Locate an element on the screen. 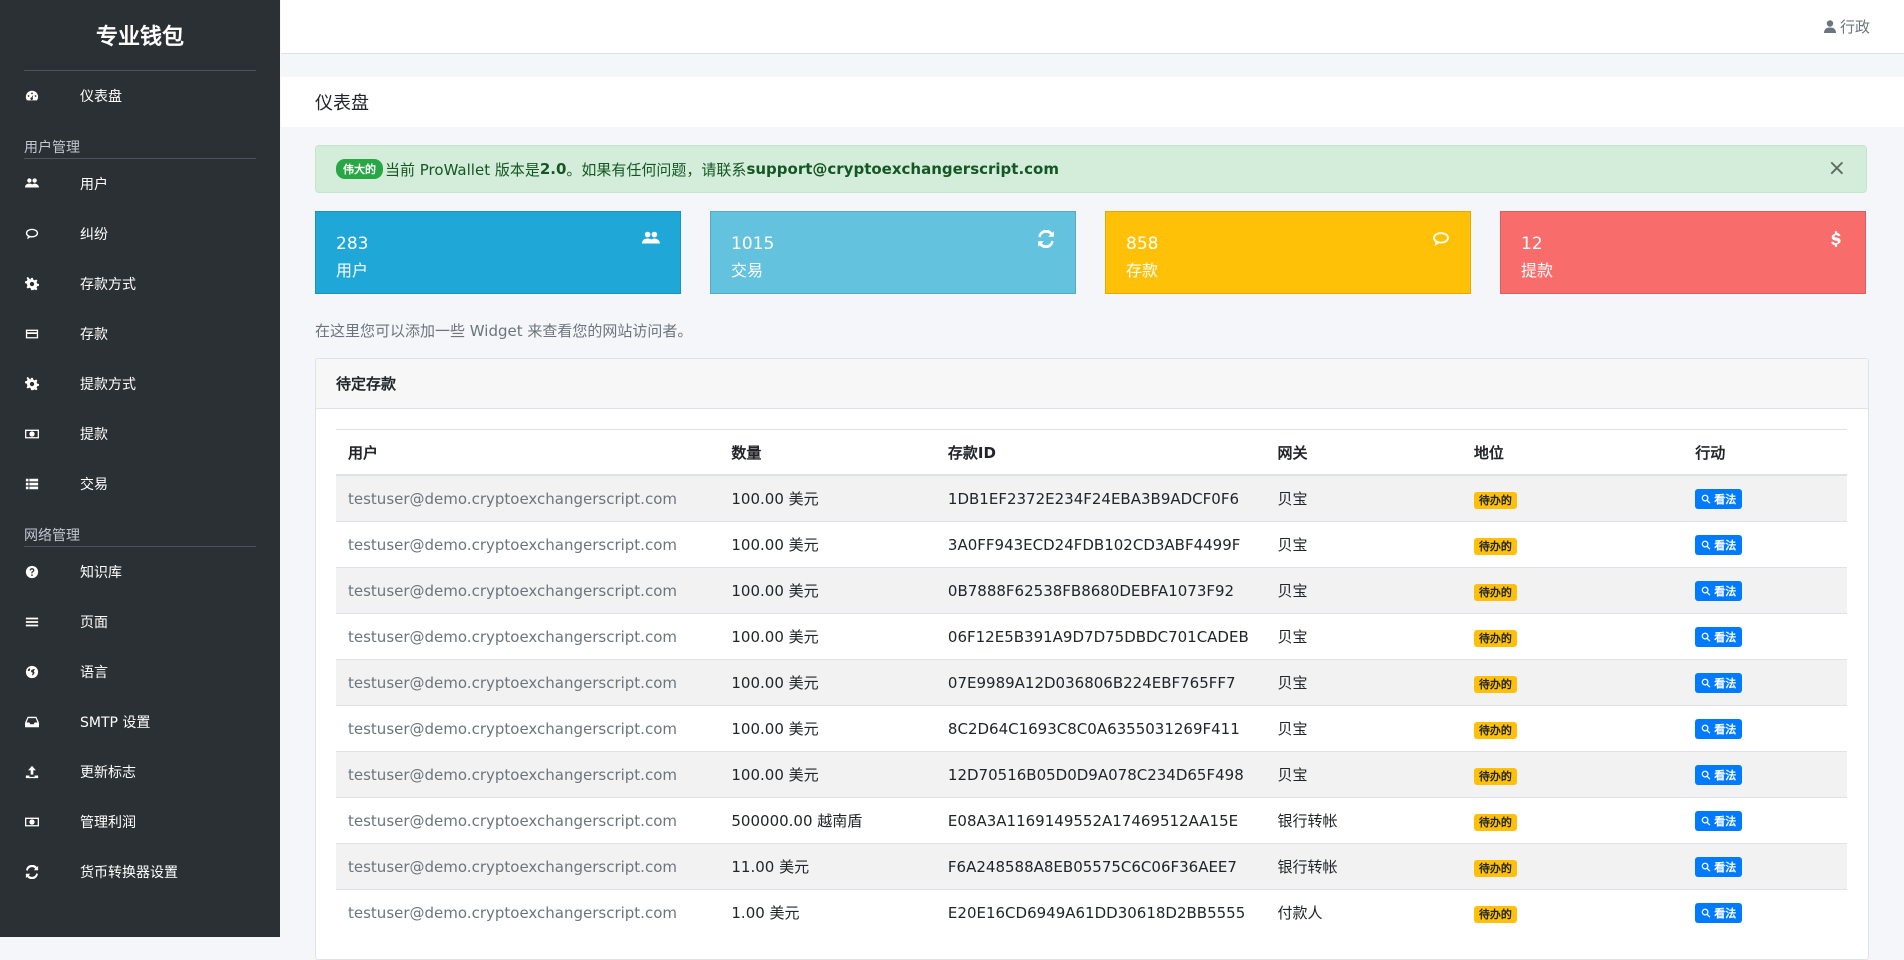 Image resolution: width=1904 pixels, height=960 pixels. globe-icon is located at coordinates (32, 672).